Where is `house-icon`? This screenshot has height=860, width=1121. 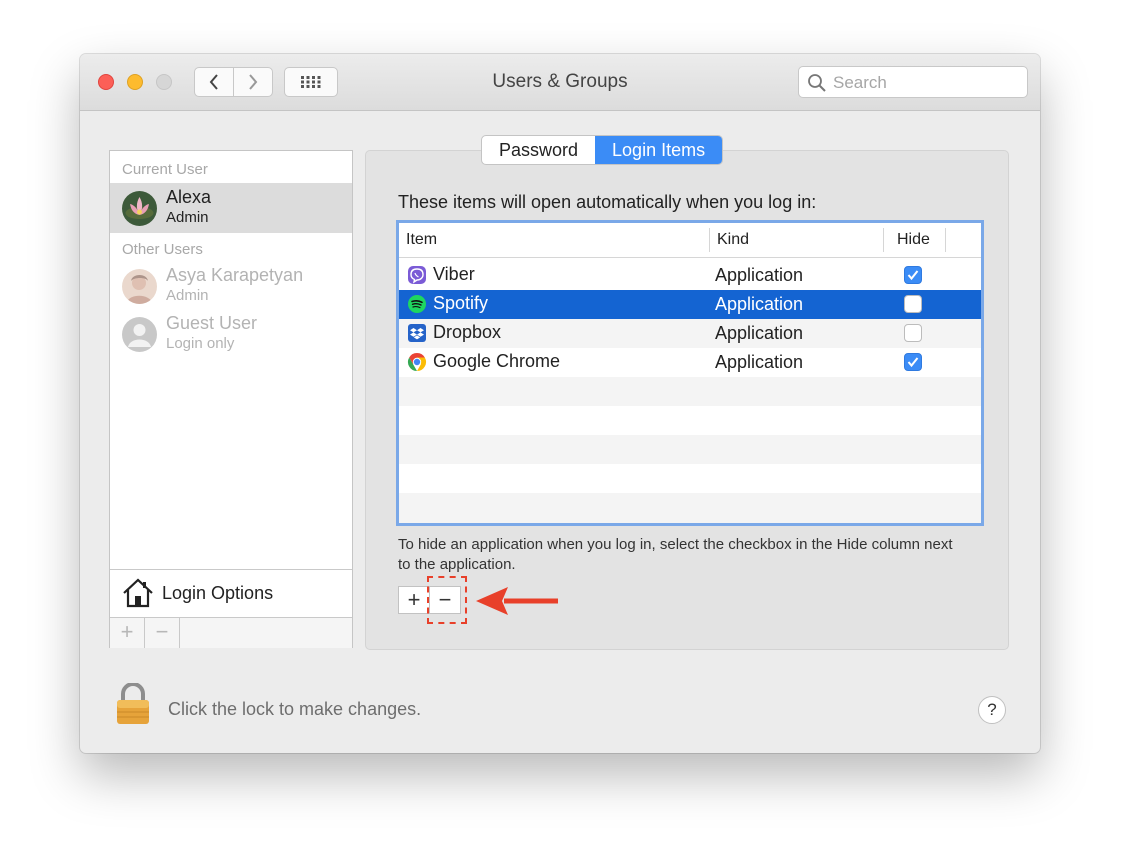
house-icon is located at coordinates (138, 593).